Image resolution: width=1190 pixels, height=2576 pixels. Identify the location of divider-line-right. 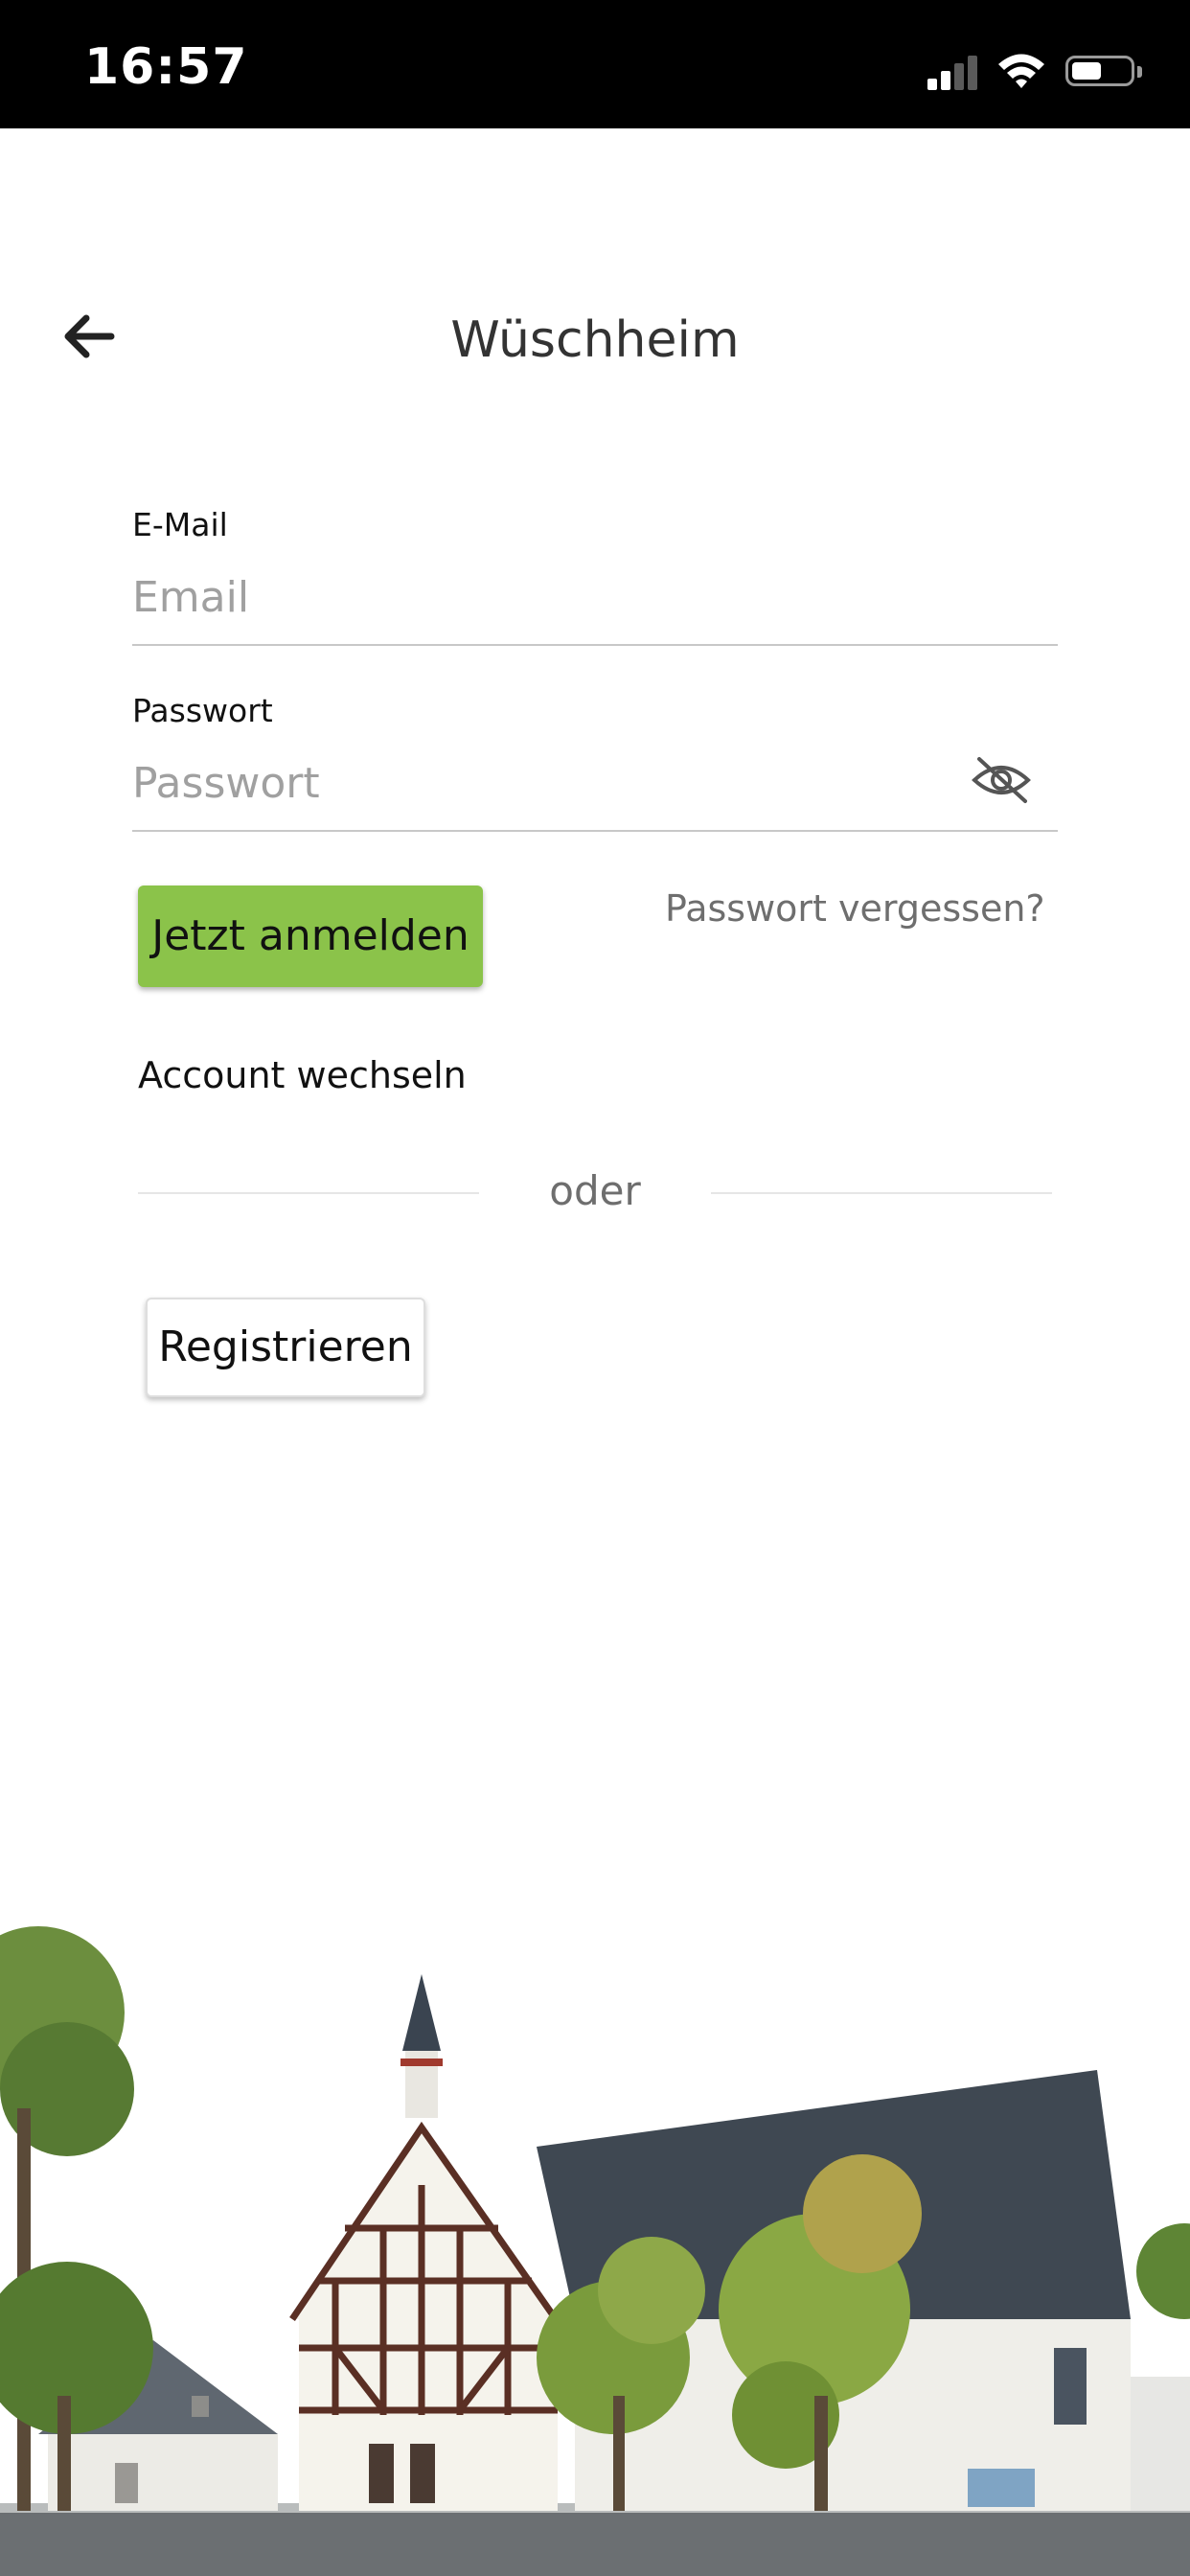
(882, 1193).